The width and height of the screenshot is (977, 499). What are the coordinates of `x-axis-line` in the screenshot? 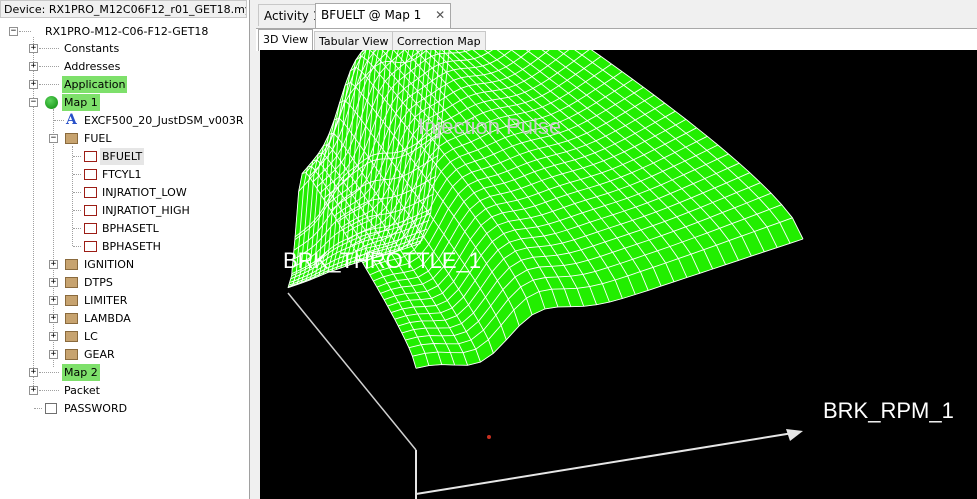 It's located at (604, 463).